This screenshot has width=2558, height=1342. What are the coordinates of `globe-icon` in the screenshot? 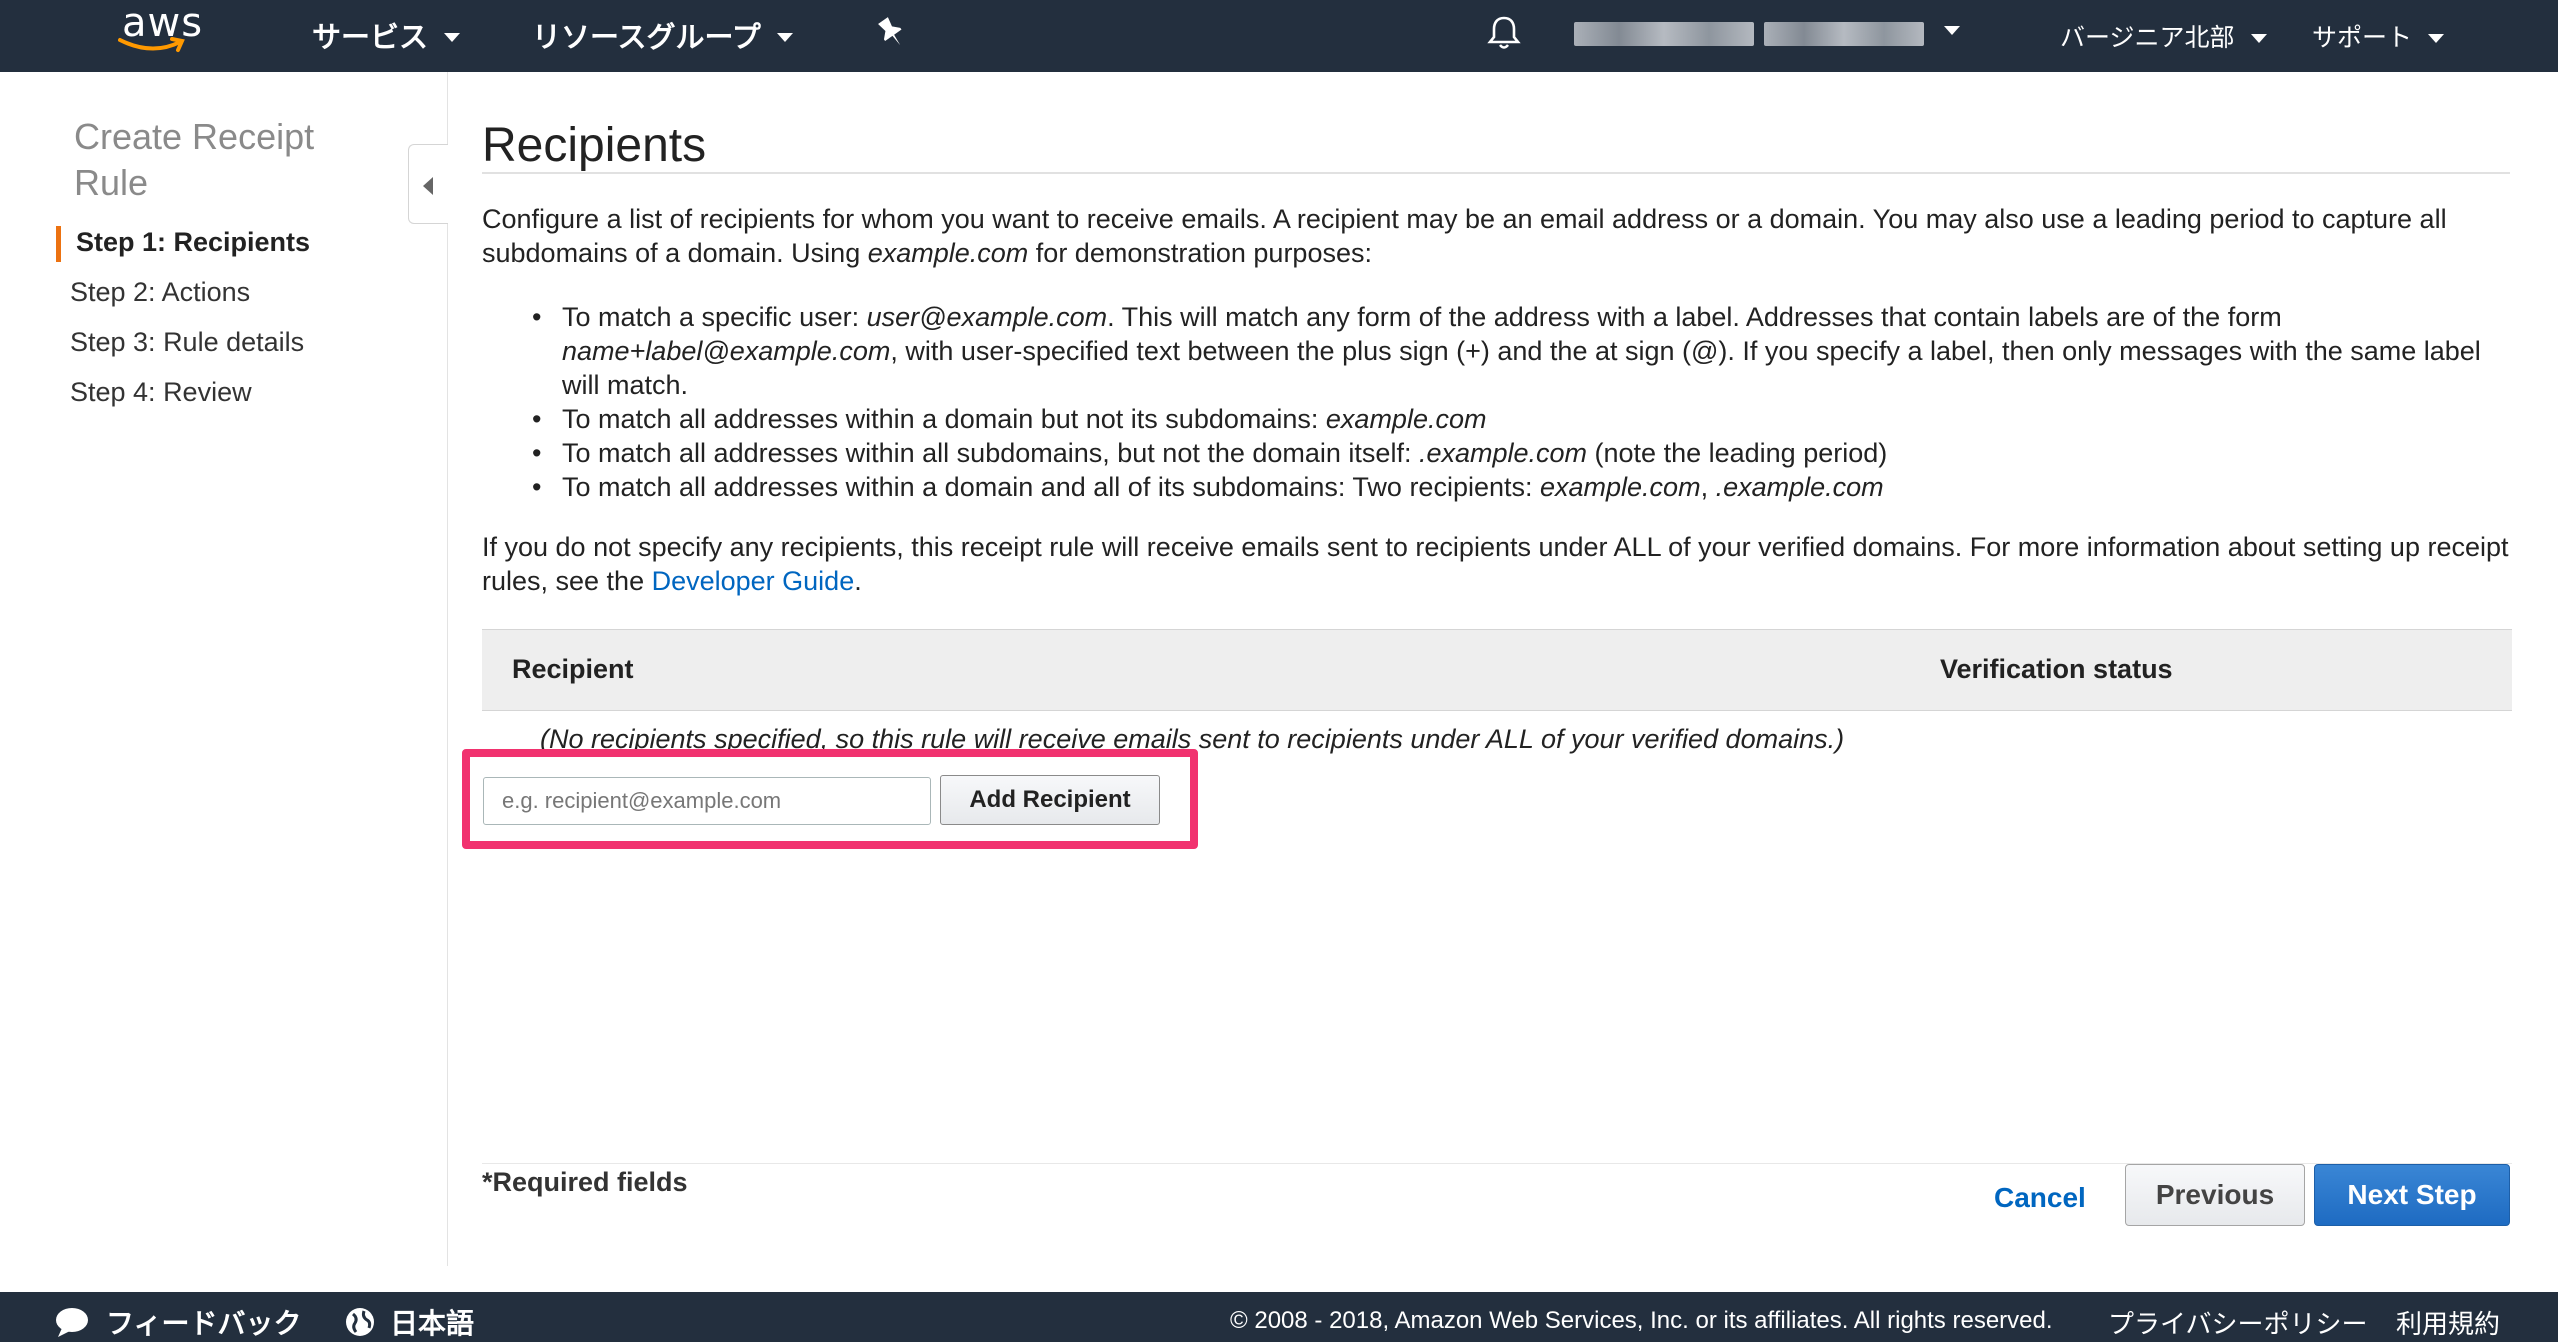 It's located at (360, 1322).